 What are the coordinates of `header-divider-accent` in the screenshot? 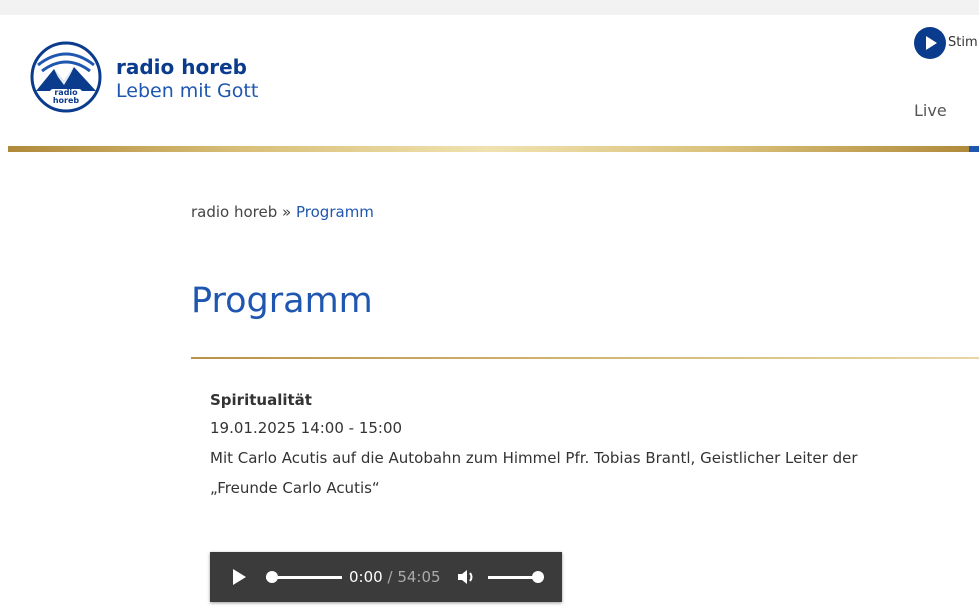 It's located at (974, 149).